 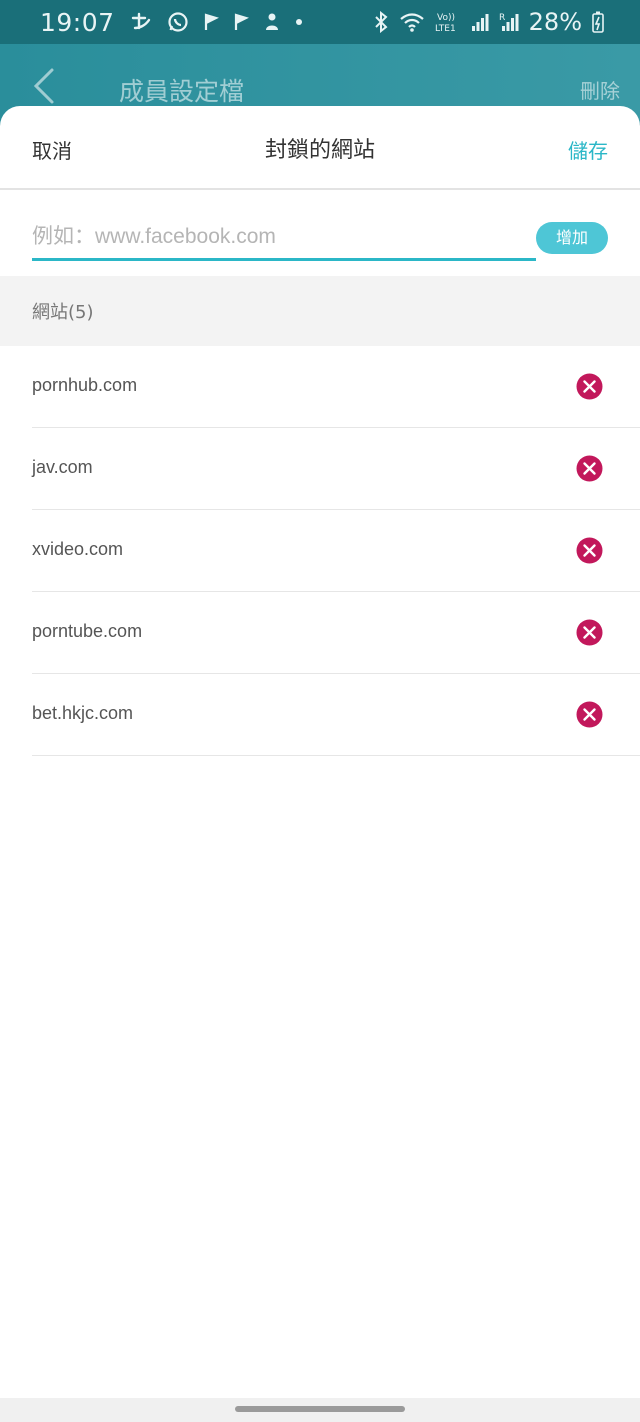 What do you see at coordinates (271, 21) in the screenshot?
I see `mascot-icon` at bounding box center [271, 21].